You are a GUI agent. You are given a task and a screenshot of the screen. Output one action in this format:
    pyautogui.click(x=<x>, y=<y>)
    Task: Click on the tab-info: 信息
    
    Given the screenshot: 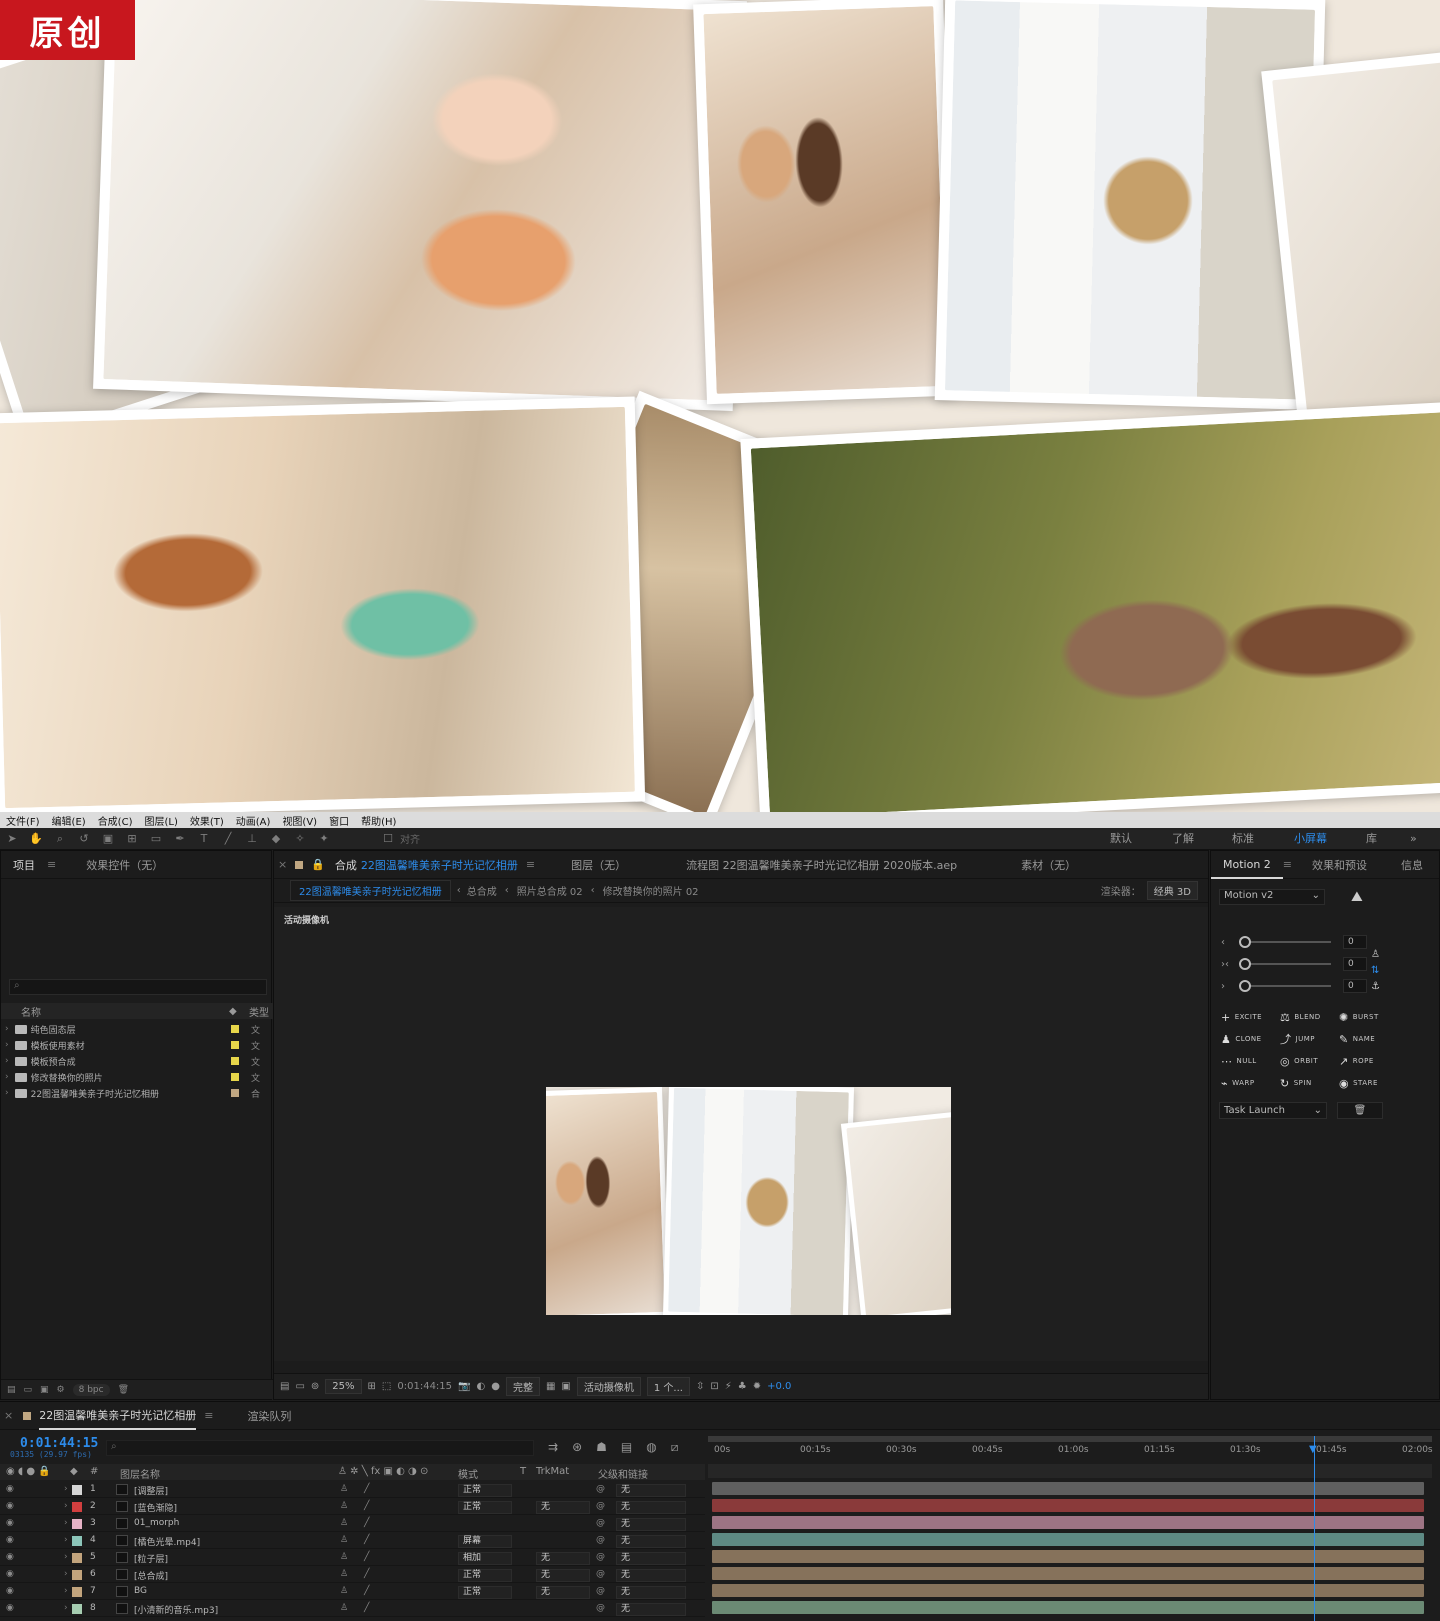 What is the action you would take?
    pyautogui.click(x=1412, y=865)
    